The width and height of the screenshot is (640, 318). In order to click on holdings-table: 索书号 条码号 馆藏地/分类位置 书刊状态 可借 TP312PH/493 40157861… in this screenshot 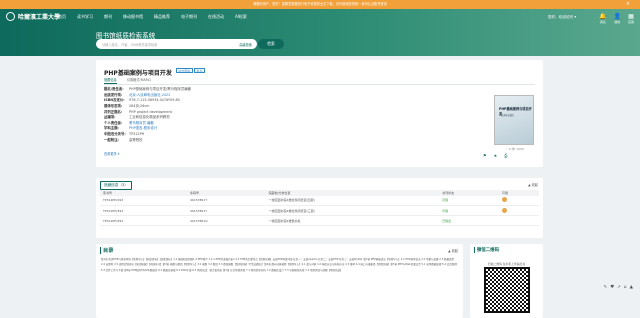, I will do `click(319, 208)`.